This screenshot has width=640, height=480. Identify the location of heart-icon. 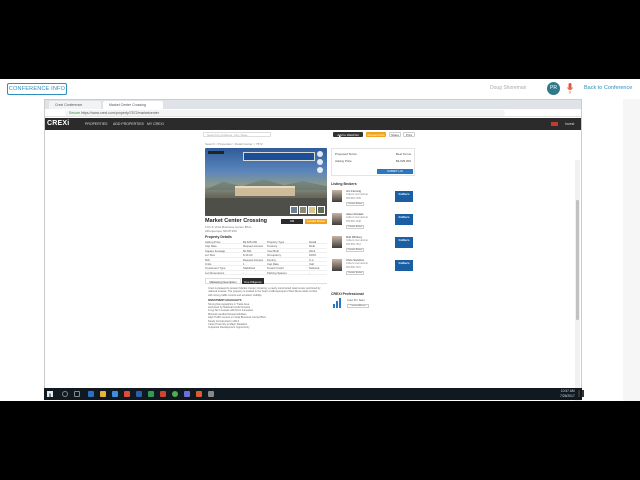
(320, 154).